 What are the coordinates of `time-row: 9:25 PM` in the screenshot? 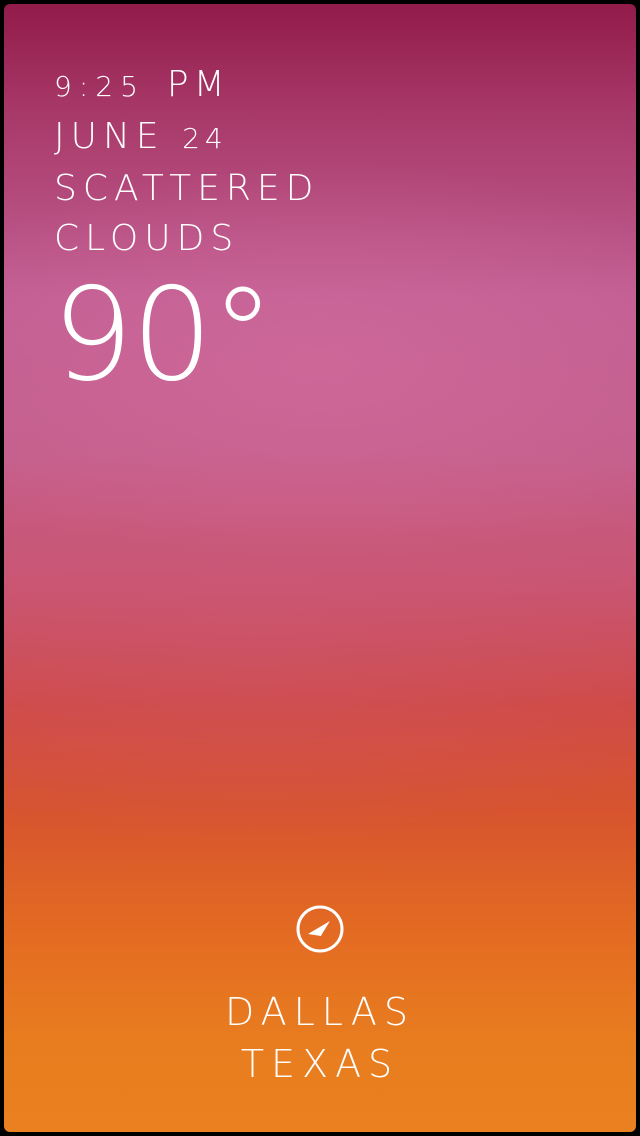 It's located at (186, 86).